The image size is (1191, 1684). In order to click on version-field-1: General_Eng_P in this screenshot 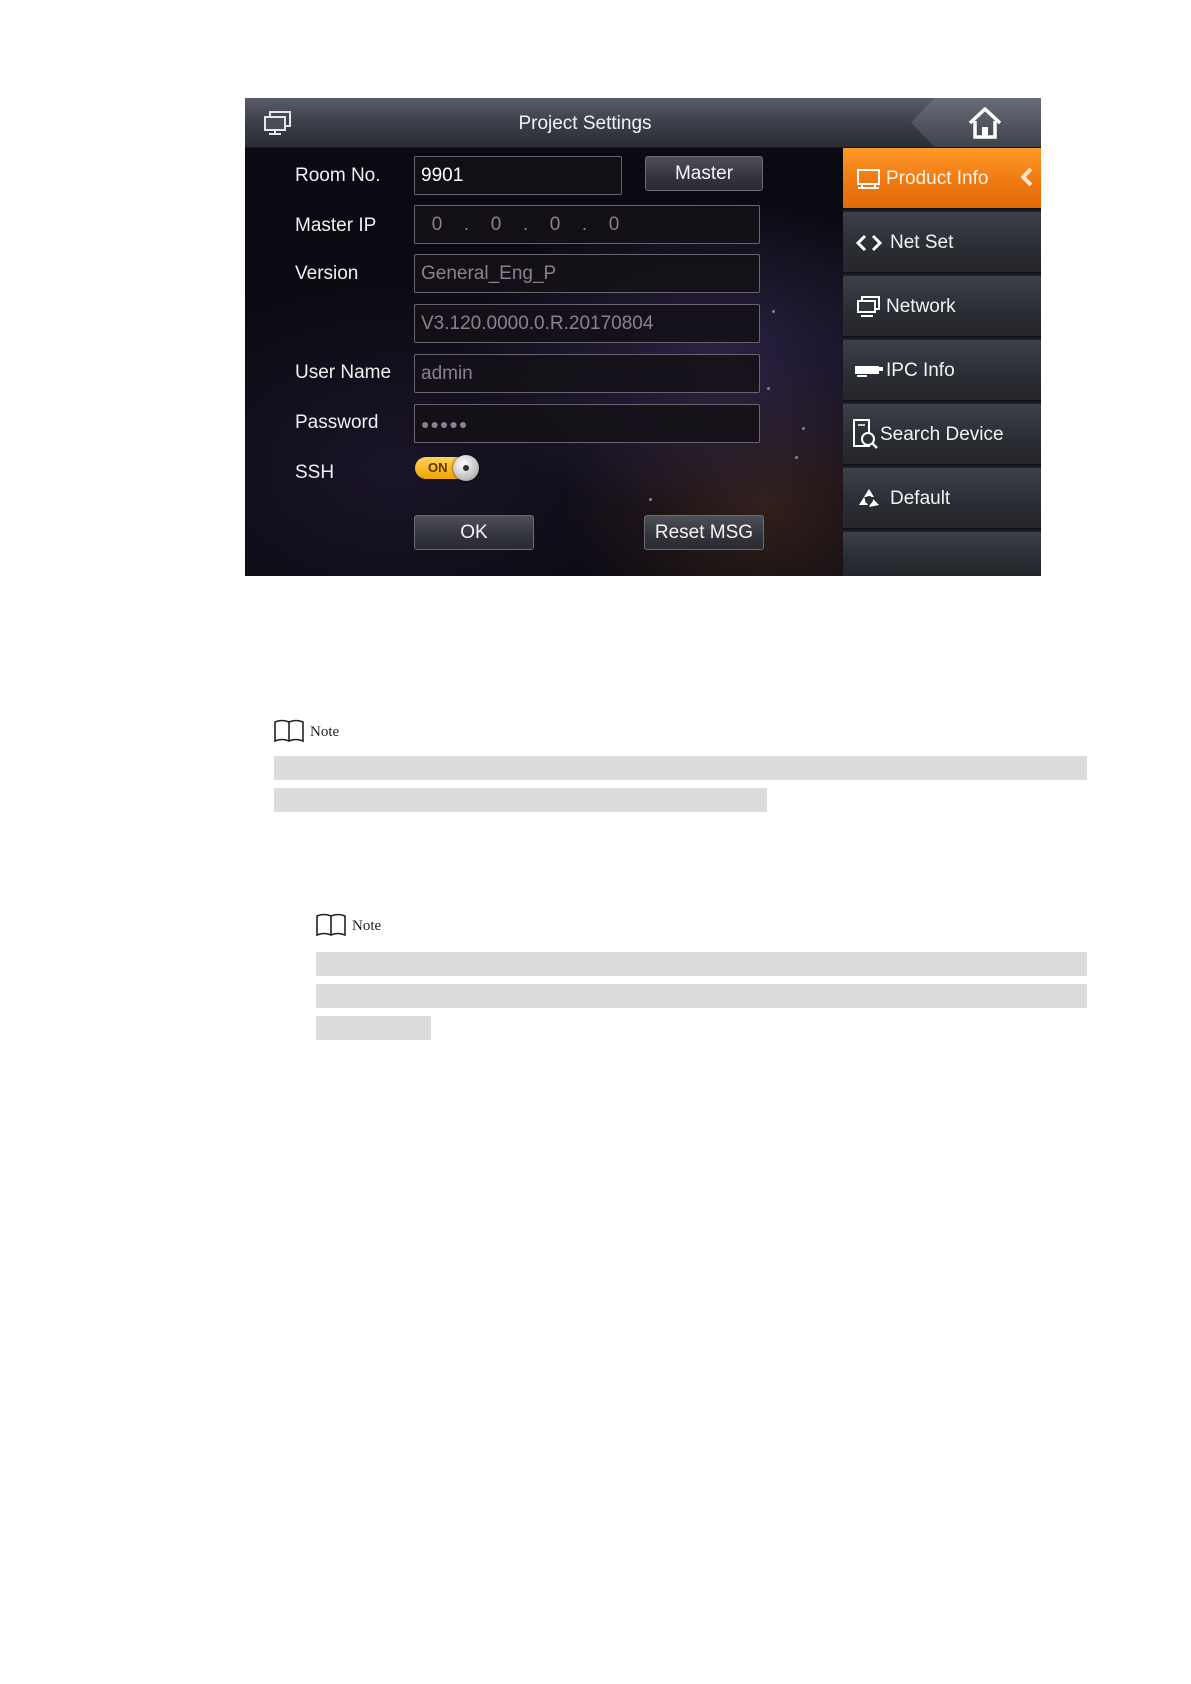, I will do `click(587, 273)`.